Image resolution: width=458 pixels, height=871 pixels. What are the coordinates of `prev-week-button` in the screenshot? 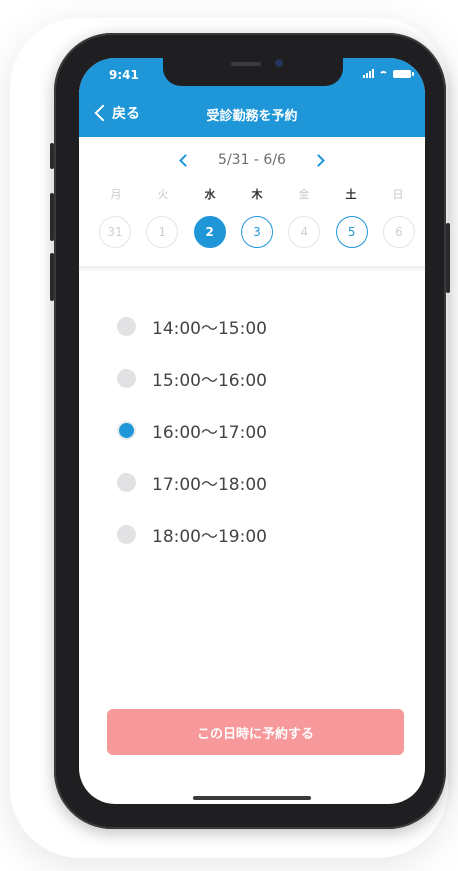 It's located at (184, 160).